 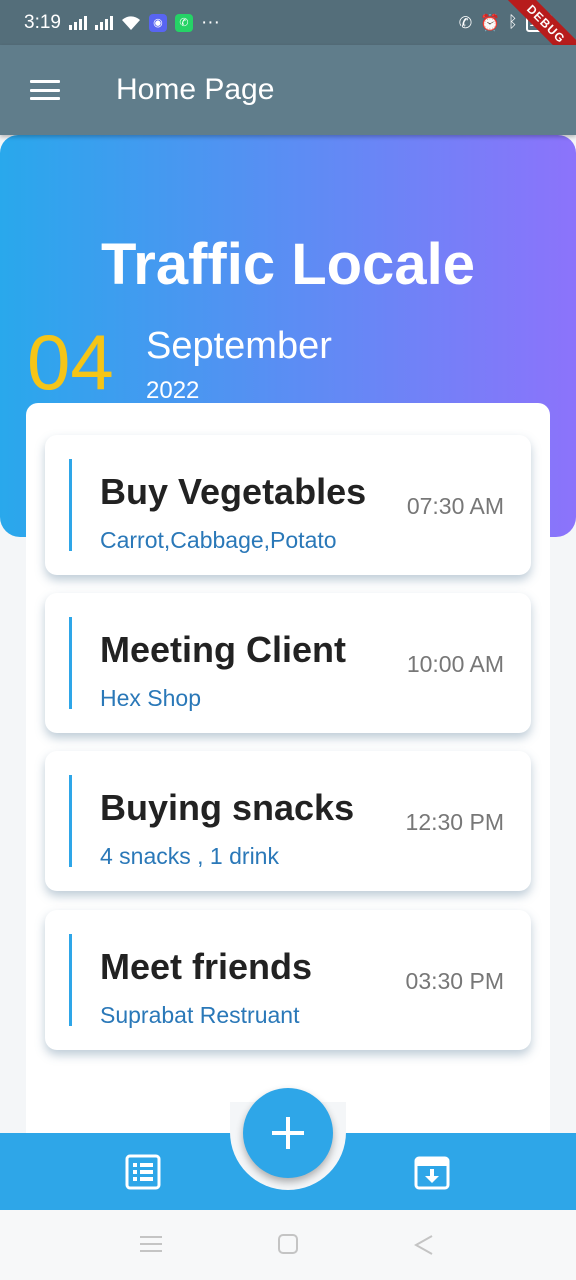 What do you see at coordinates (173, 390) in the screenshot?
I see `date-year: 2022` at bounding box center [173, 390].